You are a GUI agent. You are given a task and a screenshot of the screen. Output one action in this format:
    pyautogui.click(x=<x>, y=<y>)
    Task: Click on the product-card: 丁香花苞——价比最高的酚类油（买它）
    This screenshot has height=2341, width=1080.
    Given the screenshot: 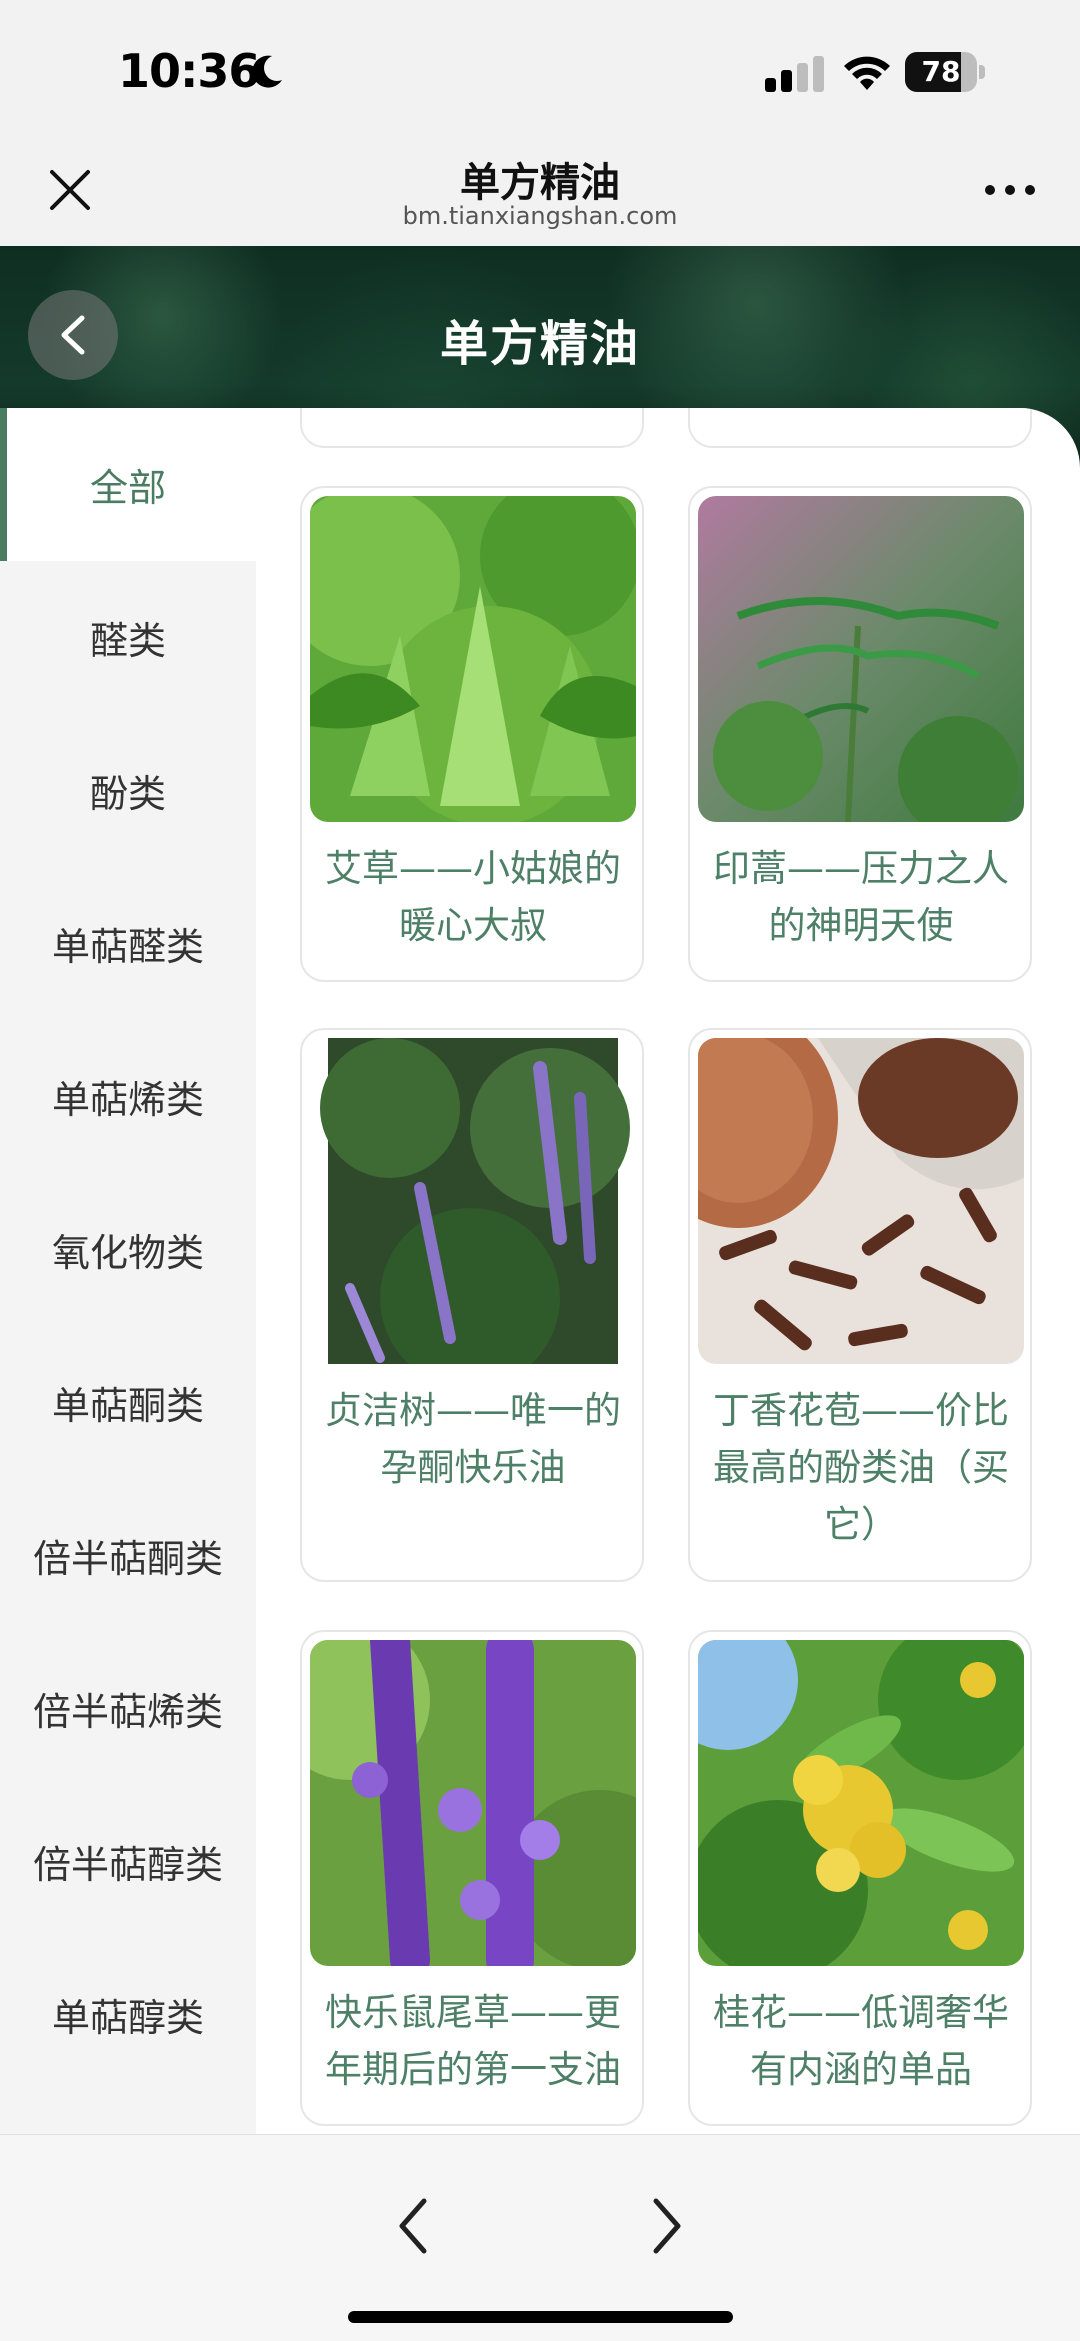 What is the action you would take?
    pyautogui.click(x=860, y=1305)
    